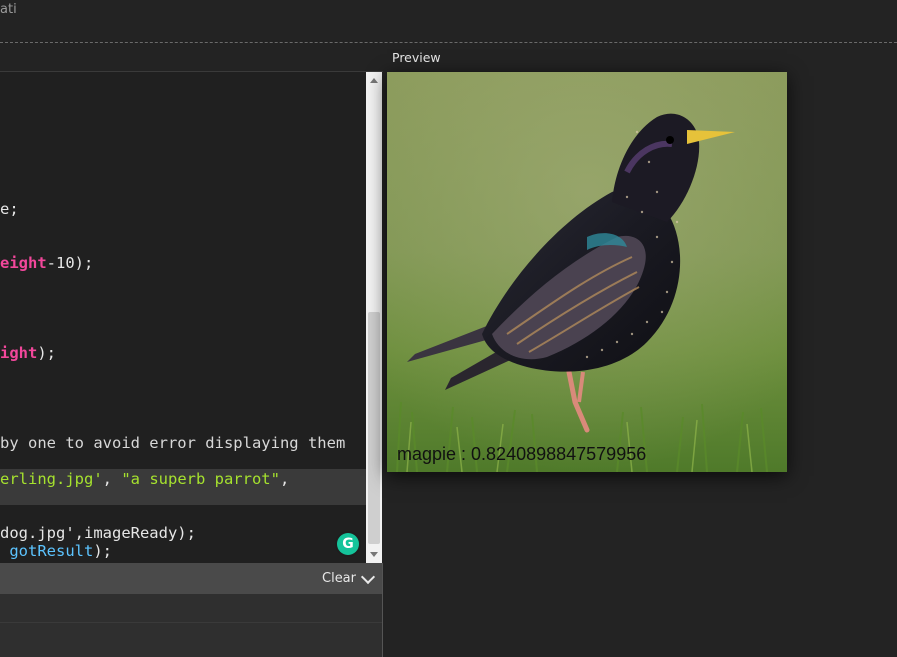 This screenshot has height=657, width=897. I want to click on code-line: e;, so click(9, 209).